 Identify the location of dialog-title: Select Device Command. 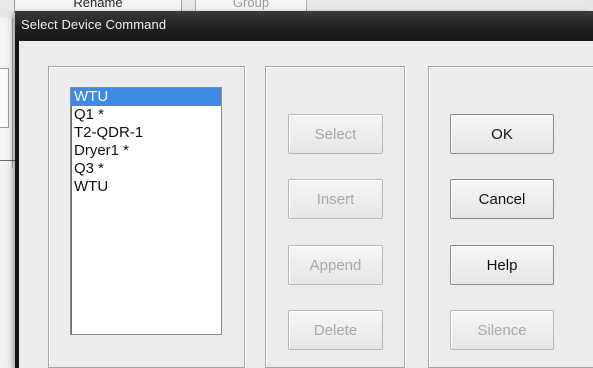
(94, 24).